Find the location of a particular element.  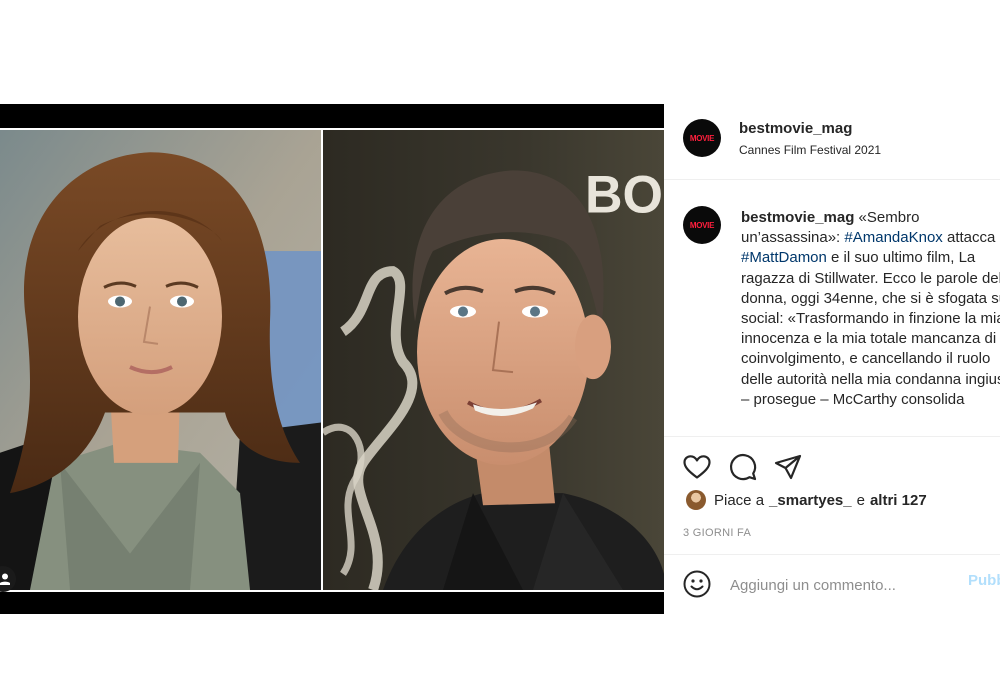

liker-avatar is located at coordinates (696, 500).